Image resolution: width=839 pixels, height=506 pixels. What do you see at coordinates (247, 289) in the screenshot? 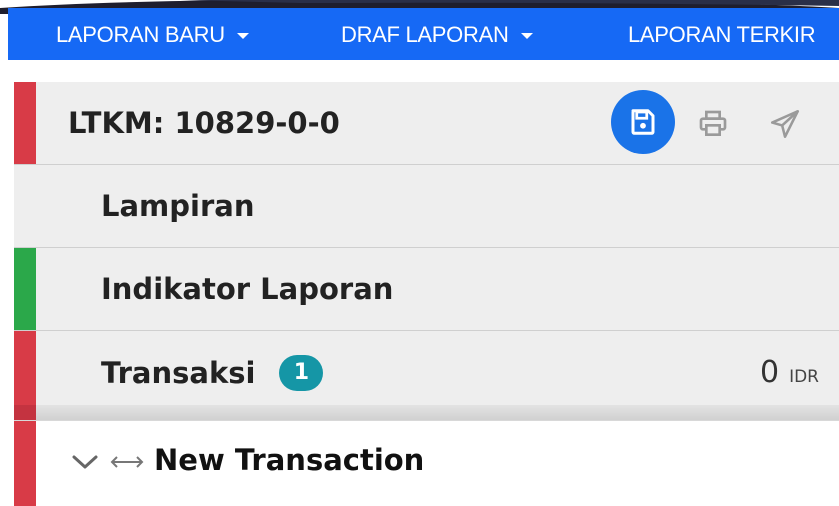
I see `section-label: Indikator Laporan` at bounding box center [247, 289].